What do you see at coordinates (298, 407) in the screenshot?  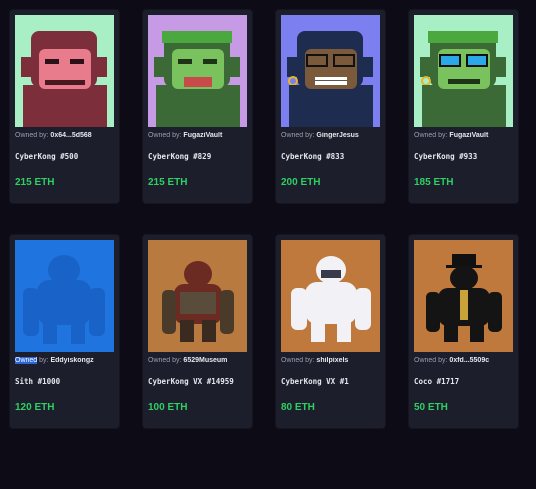 I see `nft-price: 80 ETH` at bounding box center [298, 407].